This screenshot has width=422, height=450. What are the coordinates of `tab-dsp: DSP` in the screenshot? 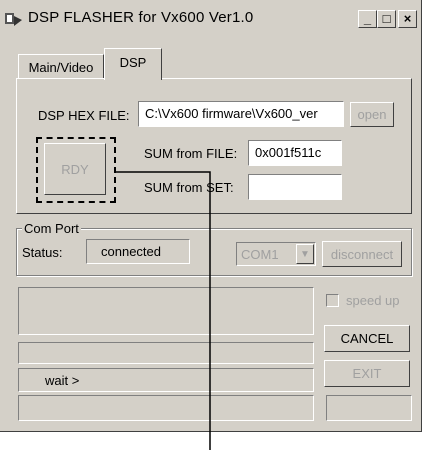 It's located at (133, 64).